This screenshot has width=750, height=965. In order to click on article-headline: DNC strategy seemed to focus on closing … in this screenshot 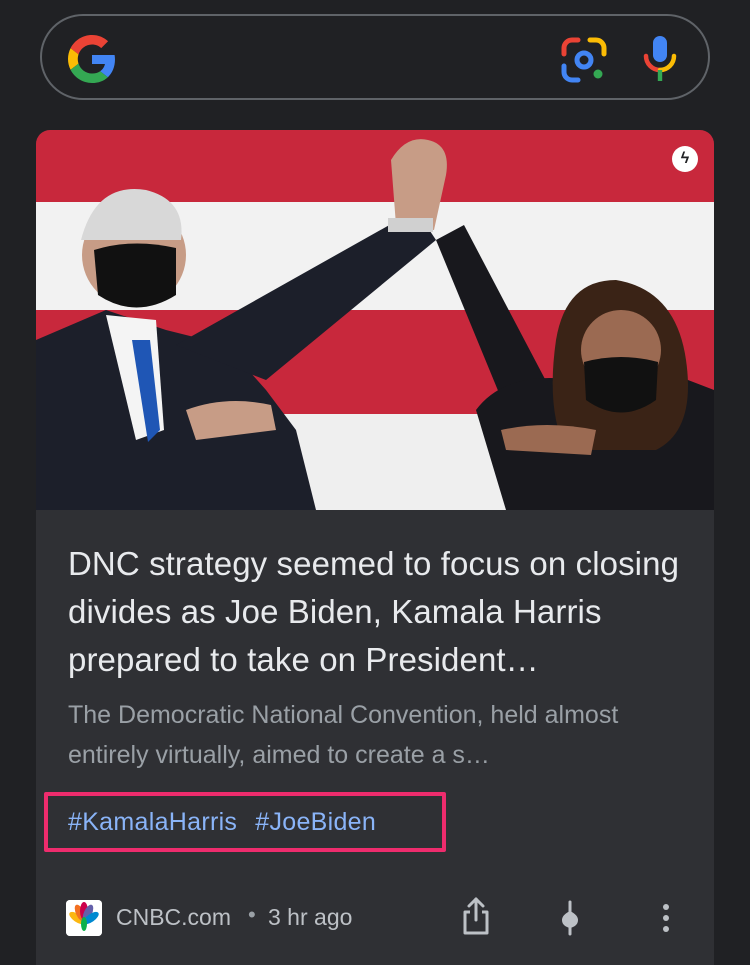, I will do `click(383, 612)`.